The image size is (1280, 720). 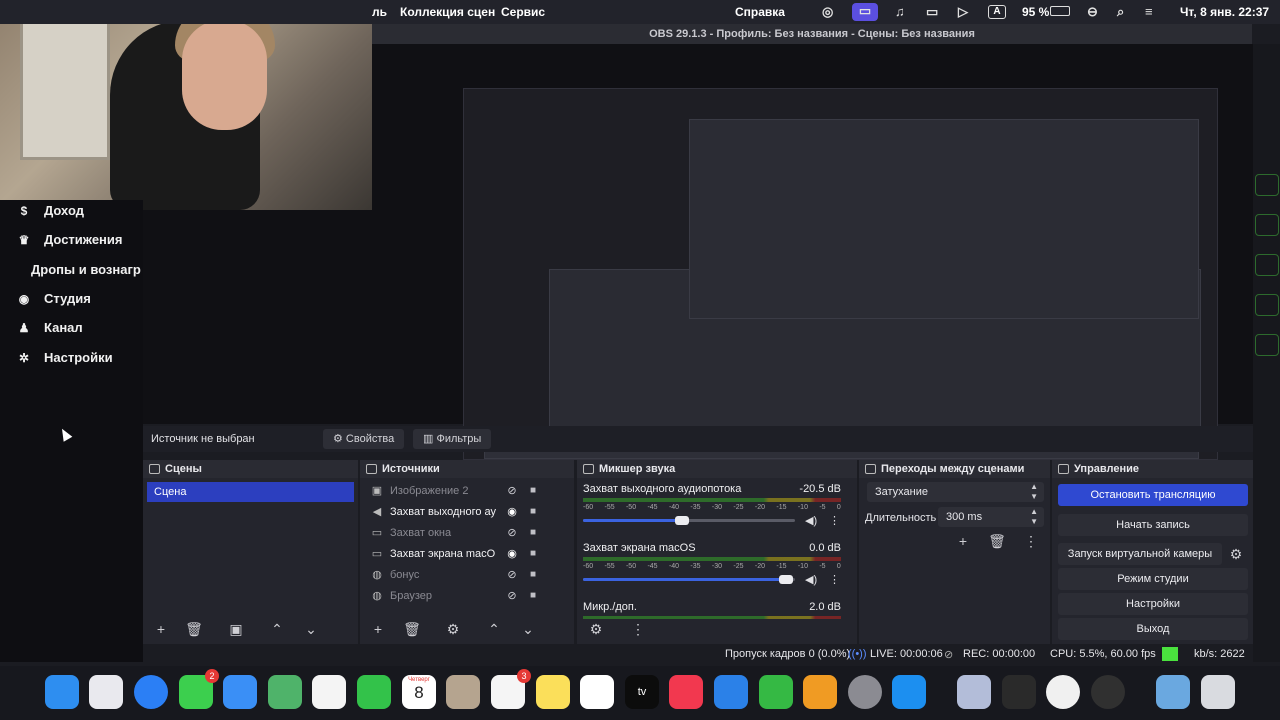 What do you see at coordinates (1108, 692) in the screenshot?
I see `obs-icon` at bounding box center [1108, 692].